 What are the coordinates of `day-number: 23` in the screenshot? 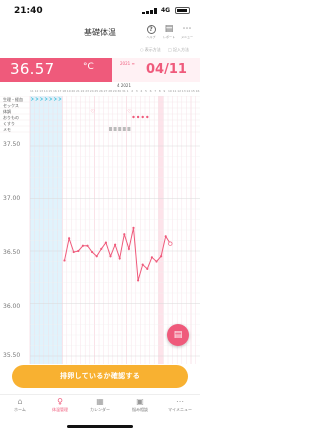 It's located at (87, 91).